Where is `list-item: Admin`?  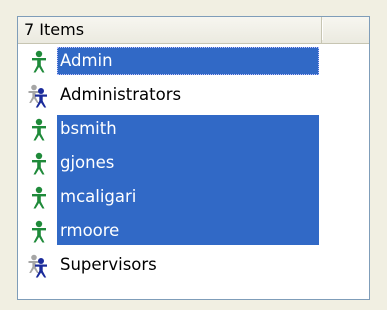 list-item: Admin is located at coordinates (193, 61).